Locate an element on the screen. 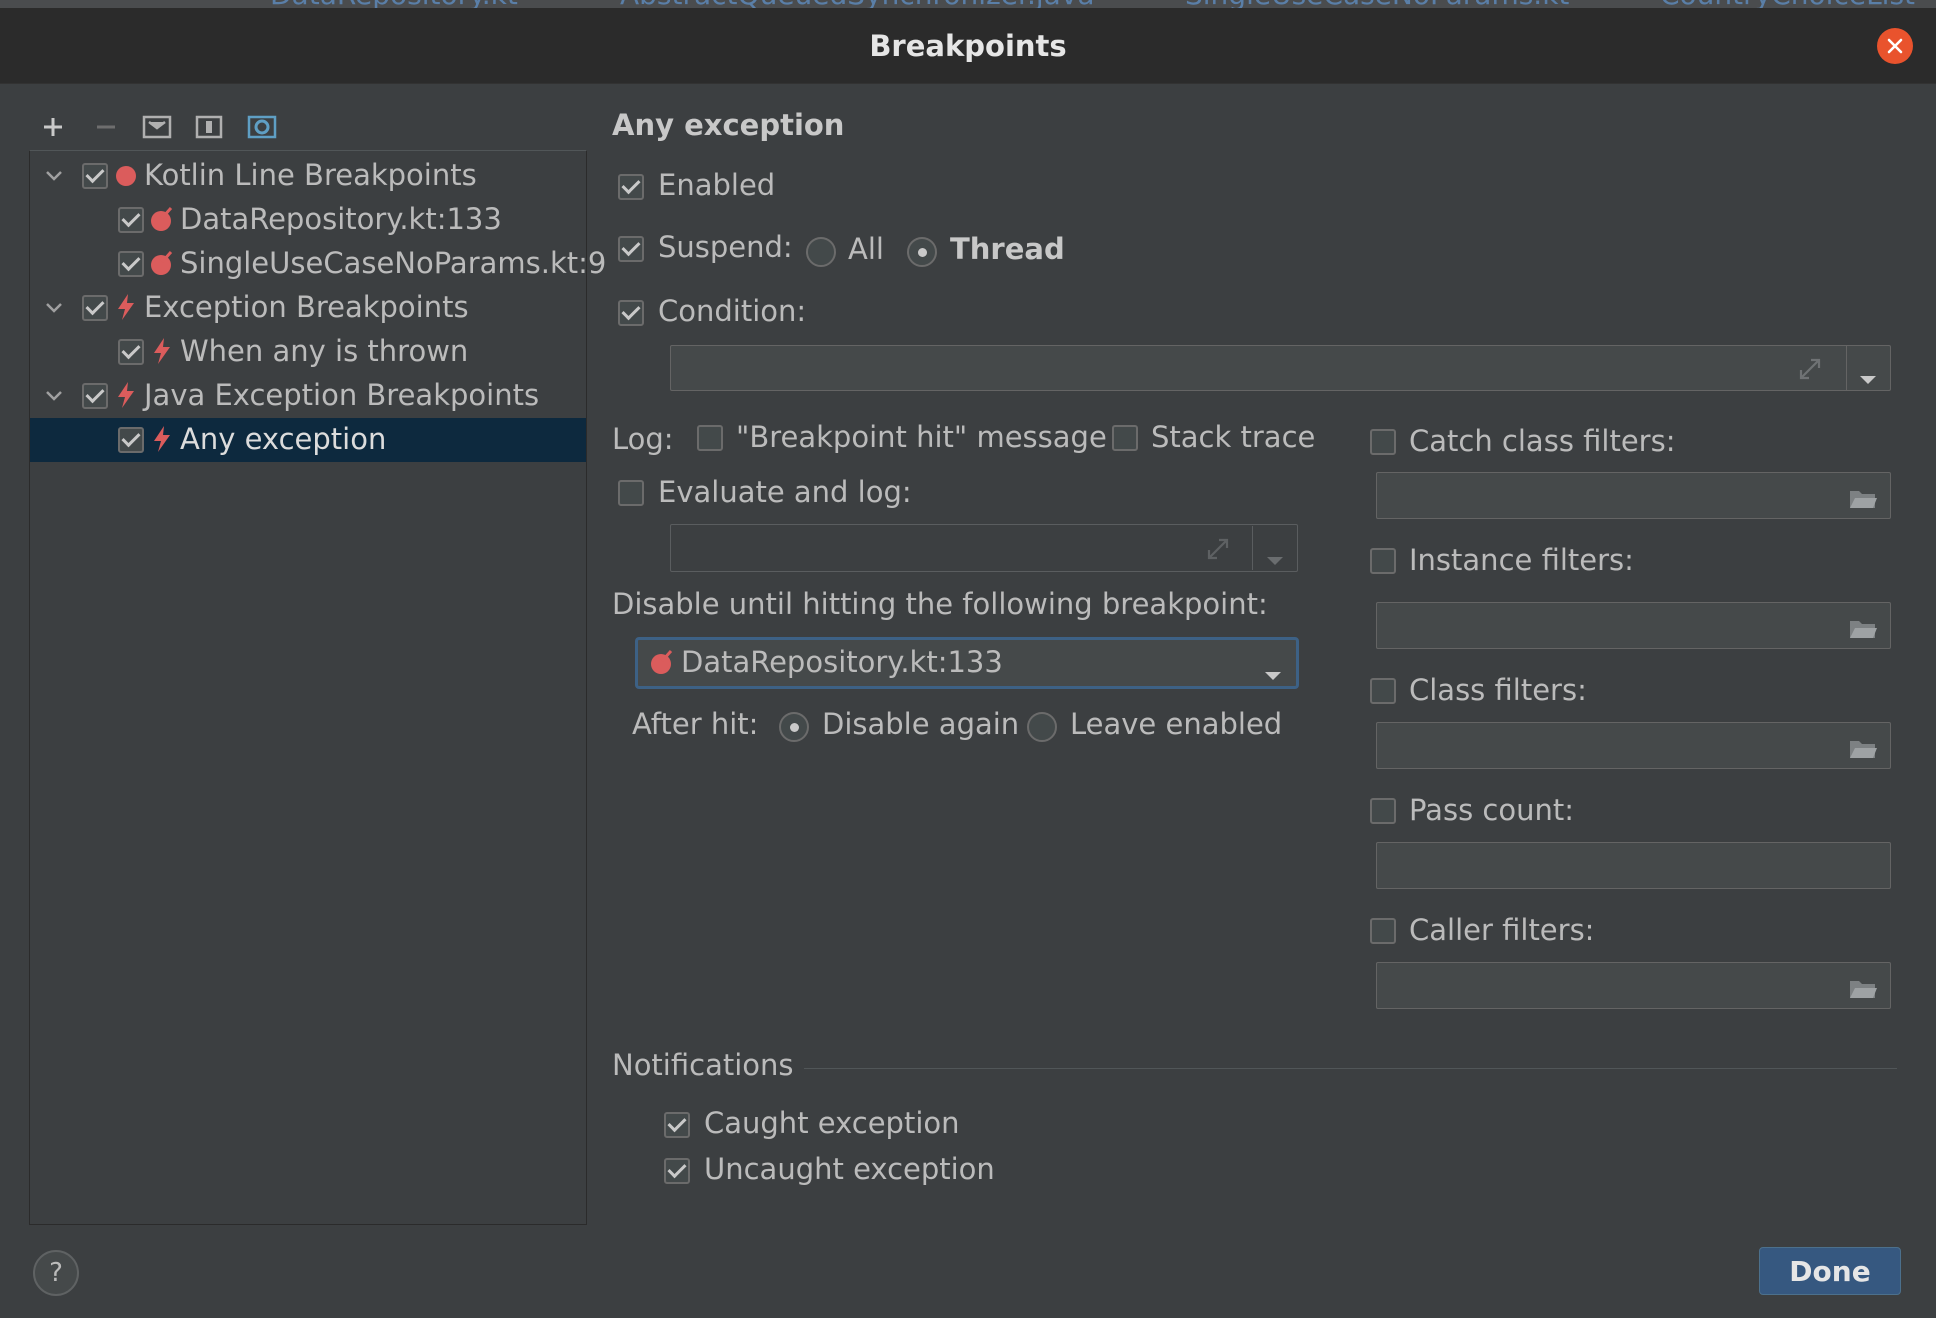  caller-filters-label: Caller filters: is located at coordinates (1502, 930).